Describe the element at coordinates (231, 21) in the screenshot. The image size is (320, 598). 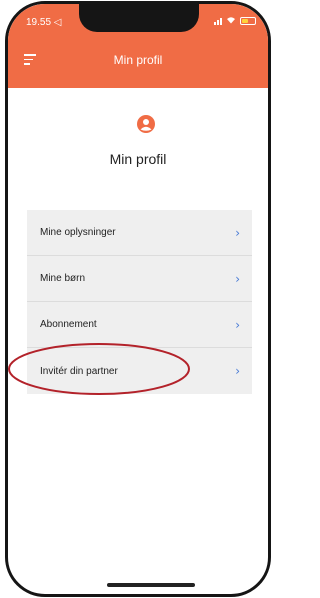
I see `wifi-icon` at that location.